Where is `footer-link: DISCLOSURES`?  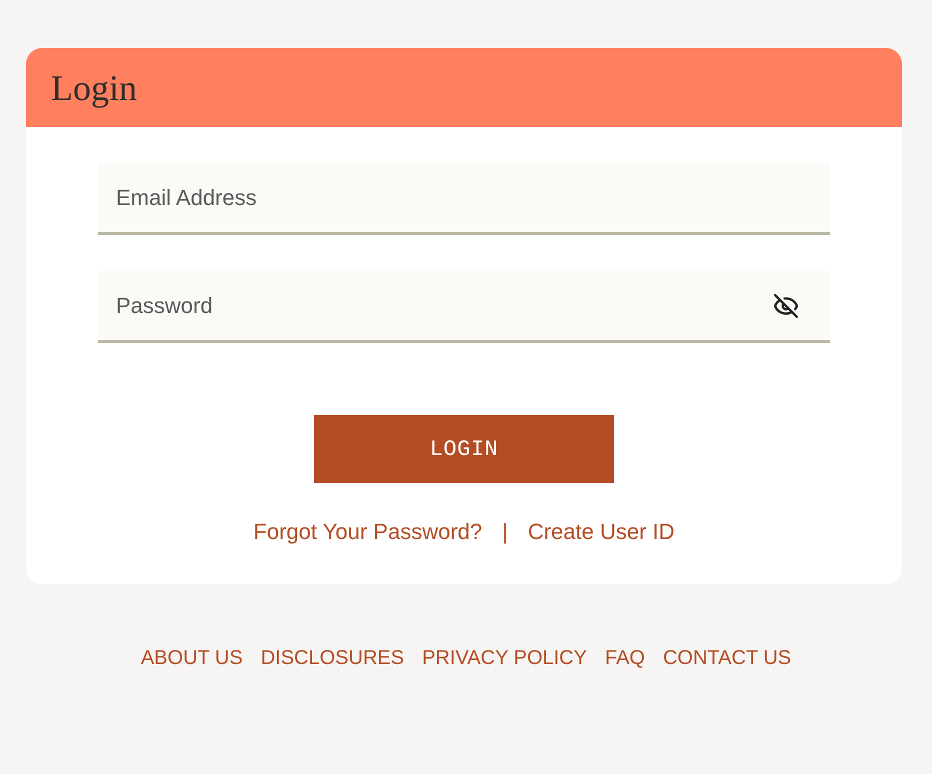
footer-link: DISCLOSURES is located at coordinates (332, 658).